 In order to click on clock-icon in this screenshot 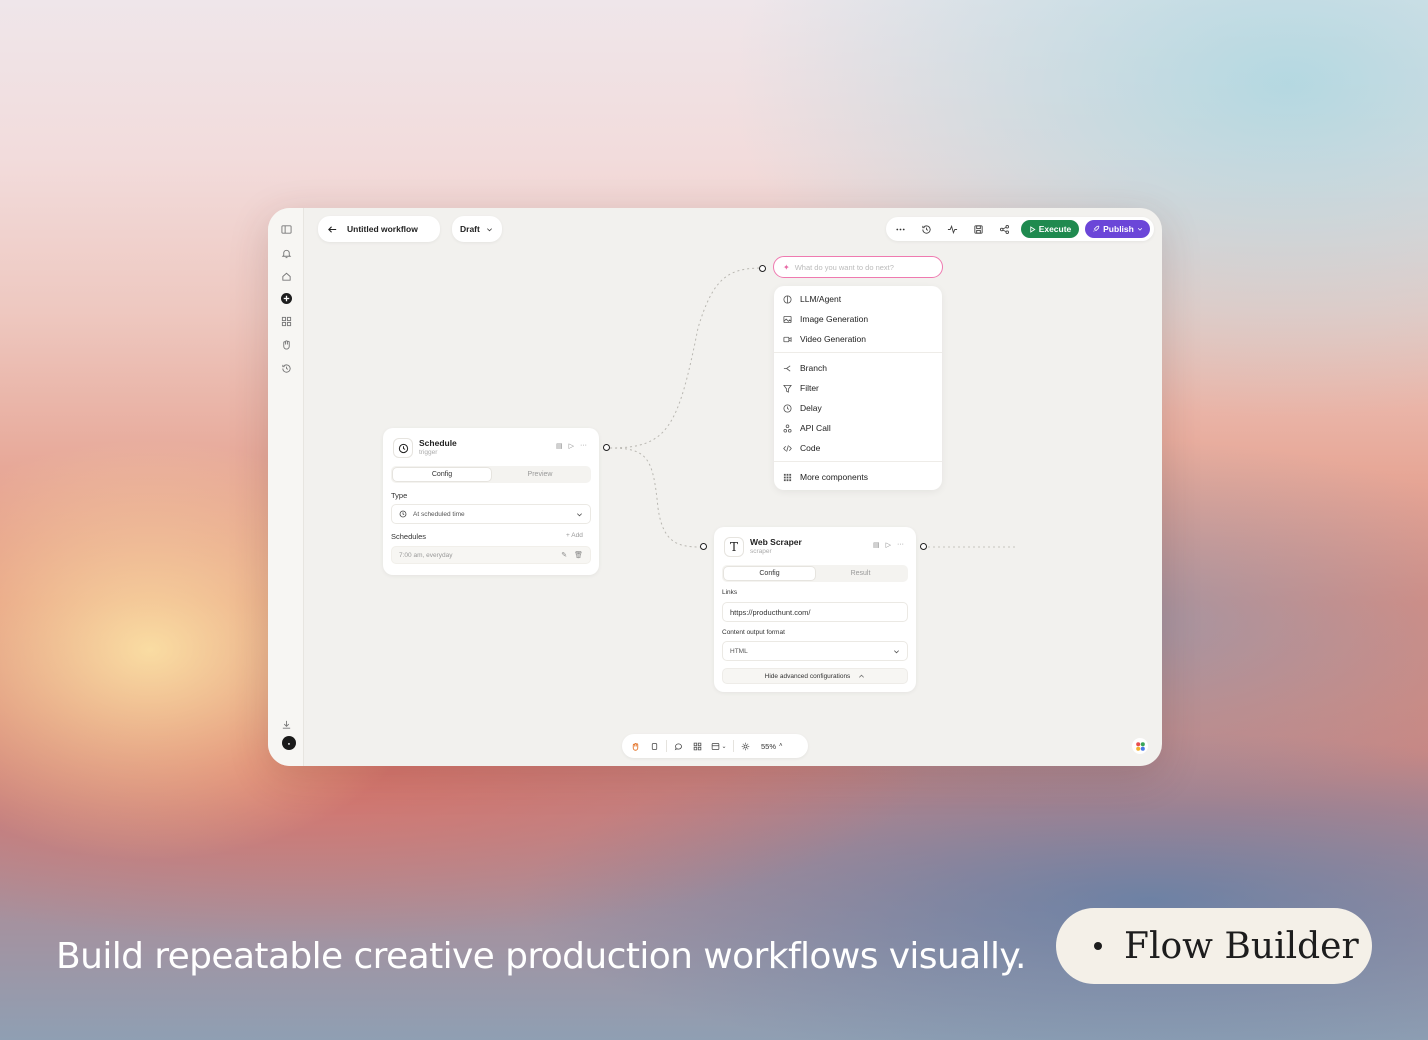, I will do `click(403, 514)`.